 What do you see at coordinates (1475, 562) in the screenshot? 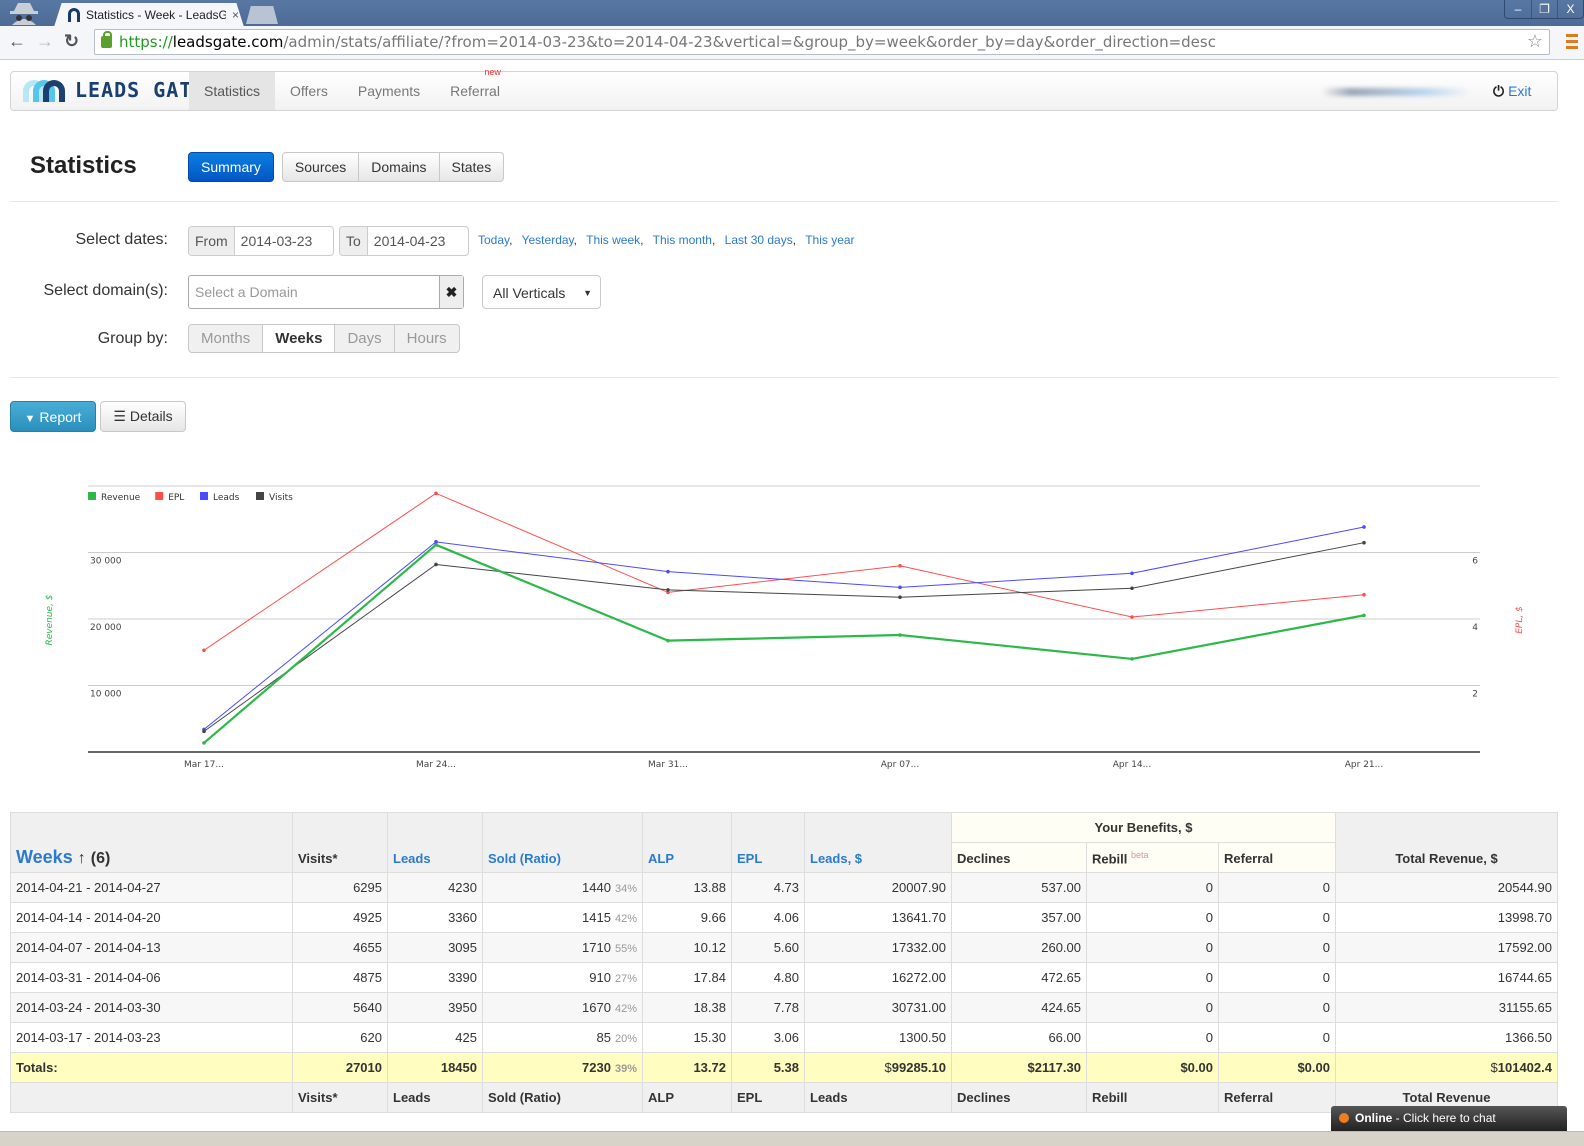
I see `y2-tick-label: 6` at bounding box center [1475, 562].